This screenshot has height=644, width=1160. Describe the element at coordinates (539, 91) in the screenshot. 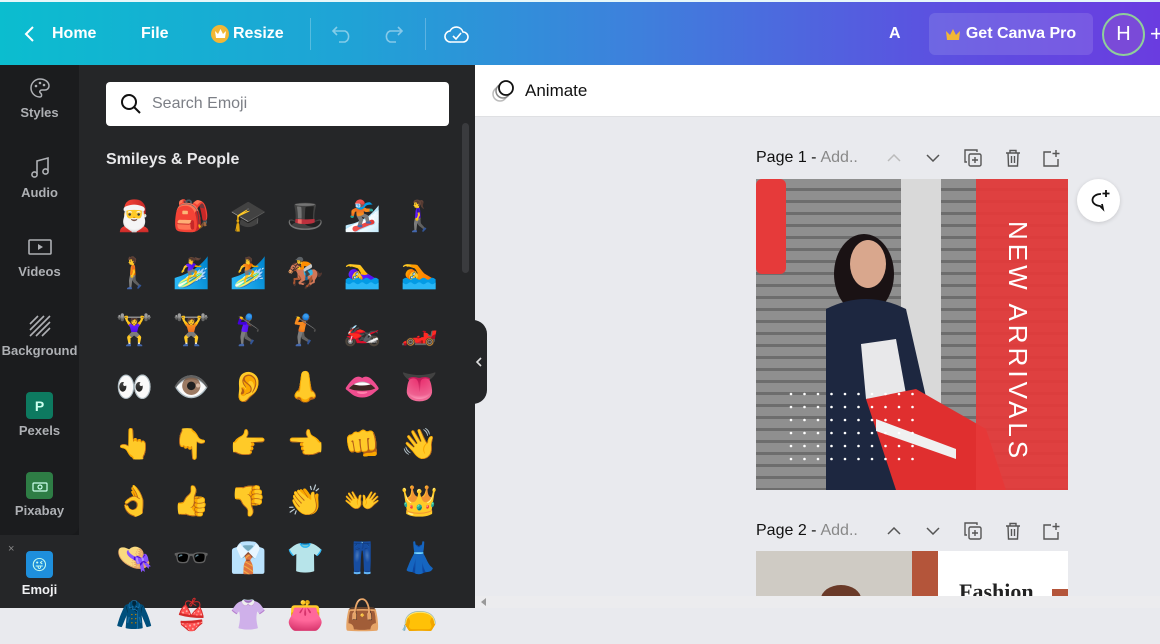

I see `animate-button: Animate` at that location.